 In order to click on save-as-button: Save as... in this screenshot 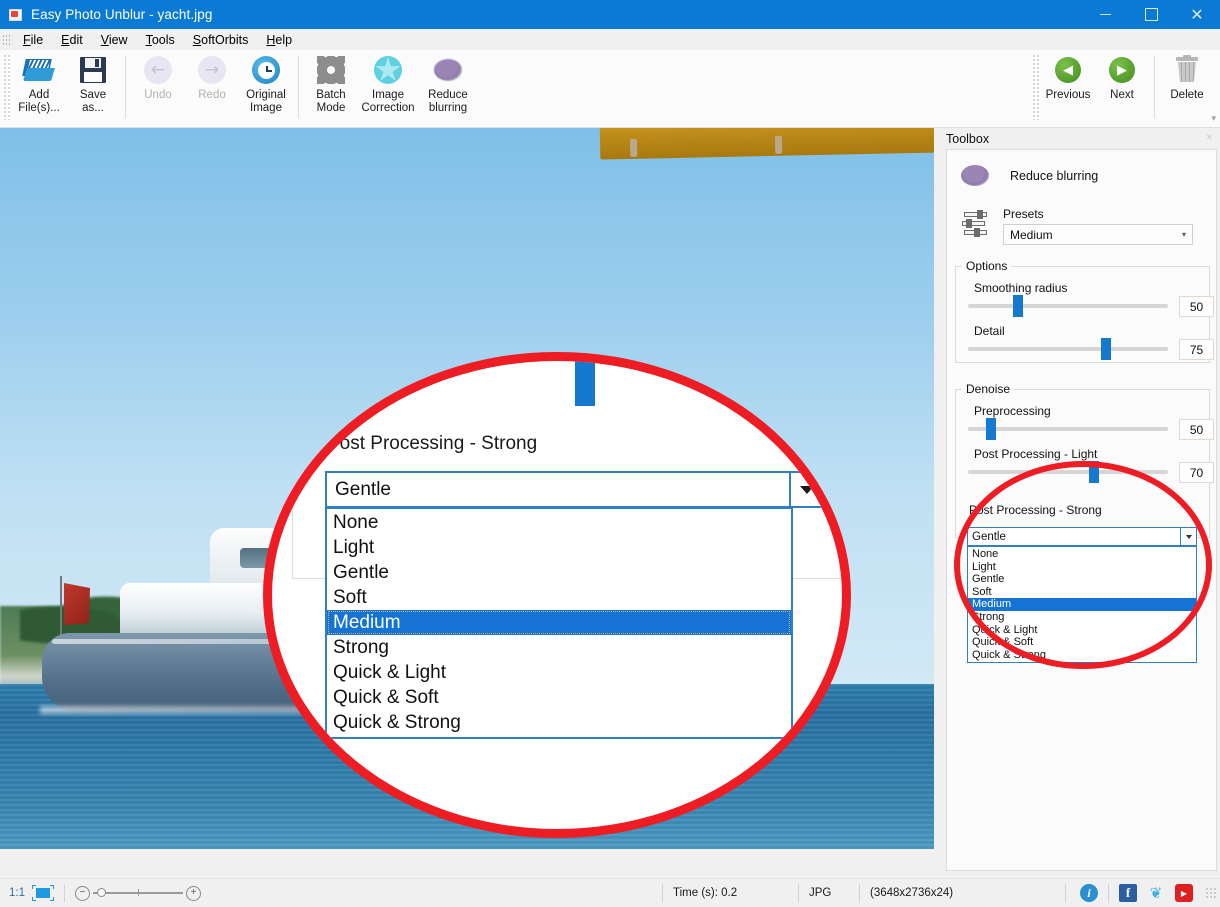, I will do `click(93, 89)`.